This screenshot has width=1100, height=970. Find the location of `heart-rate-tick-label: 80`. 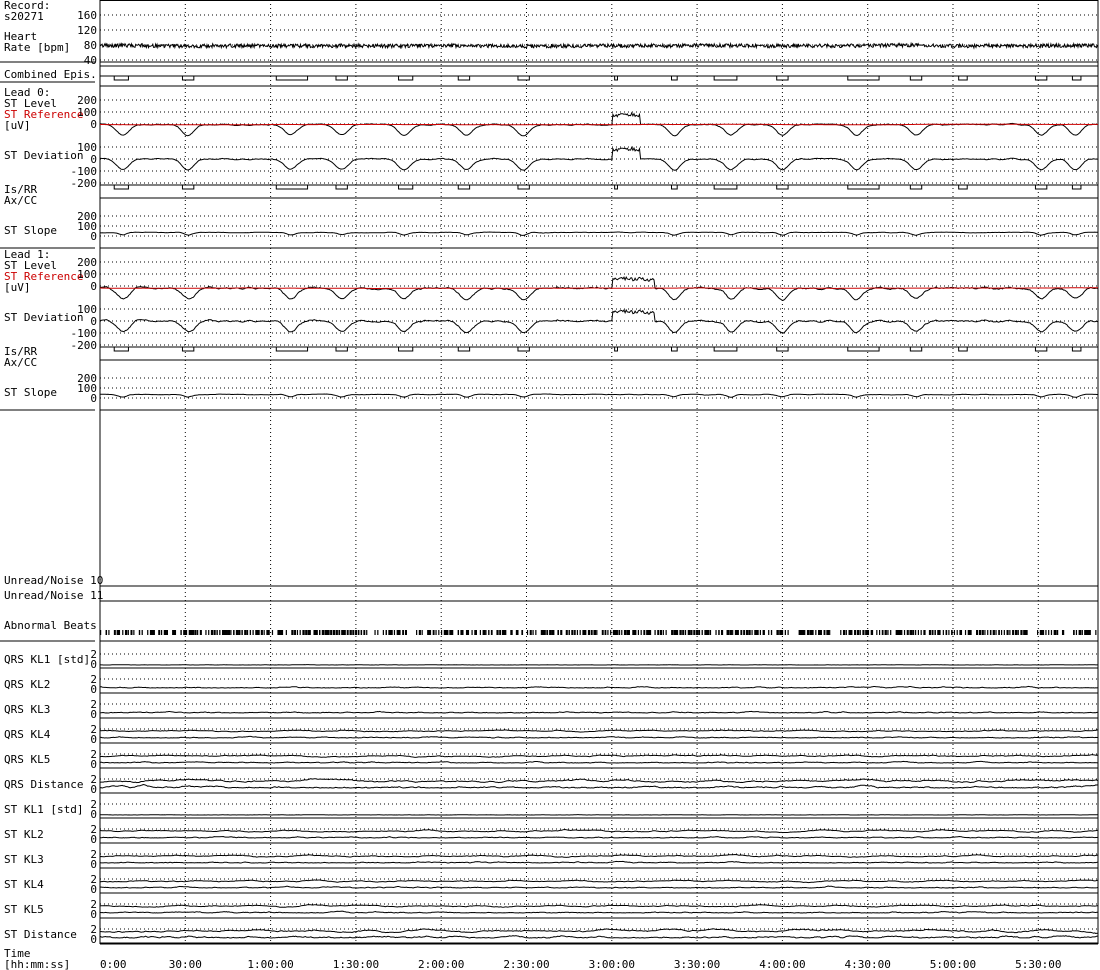

heart-rate-tick-label: 80 is located at coordinates (90, 45).